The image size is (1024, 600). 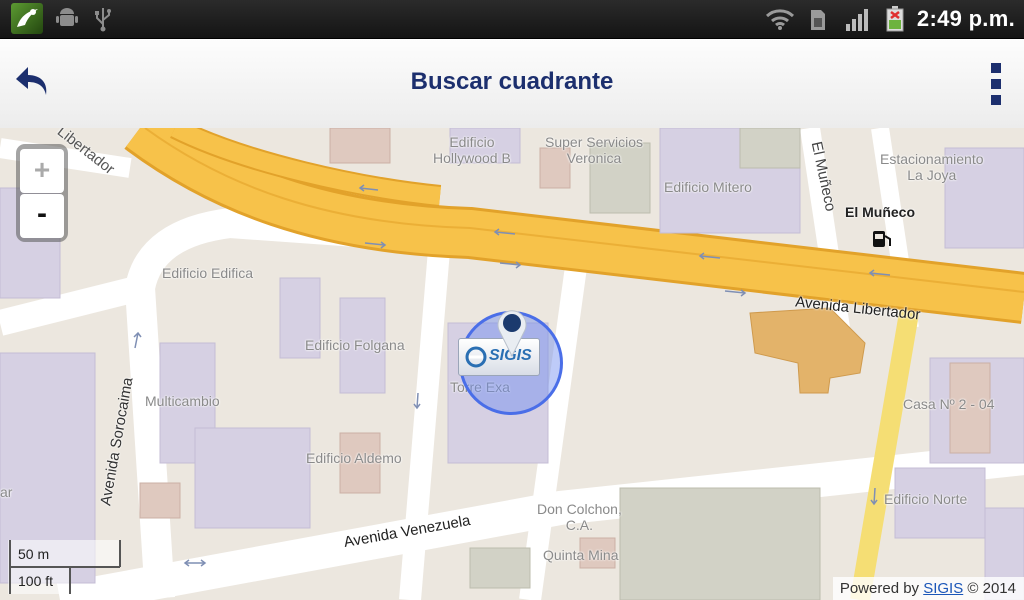 I want to click on signal-strength-icon, so click(x=857, y=20).